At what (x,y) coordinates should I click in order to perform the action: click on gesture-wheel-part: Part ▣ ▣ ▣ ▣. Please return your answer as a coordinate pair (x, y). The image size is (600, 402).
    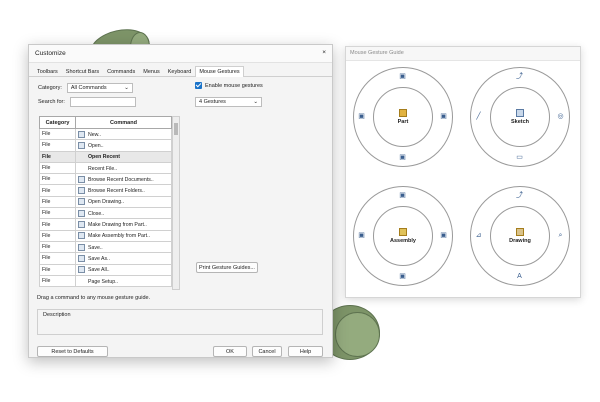
    Looking at the image, I should click on (403, 117).